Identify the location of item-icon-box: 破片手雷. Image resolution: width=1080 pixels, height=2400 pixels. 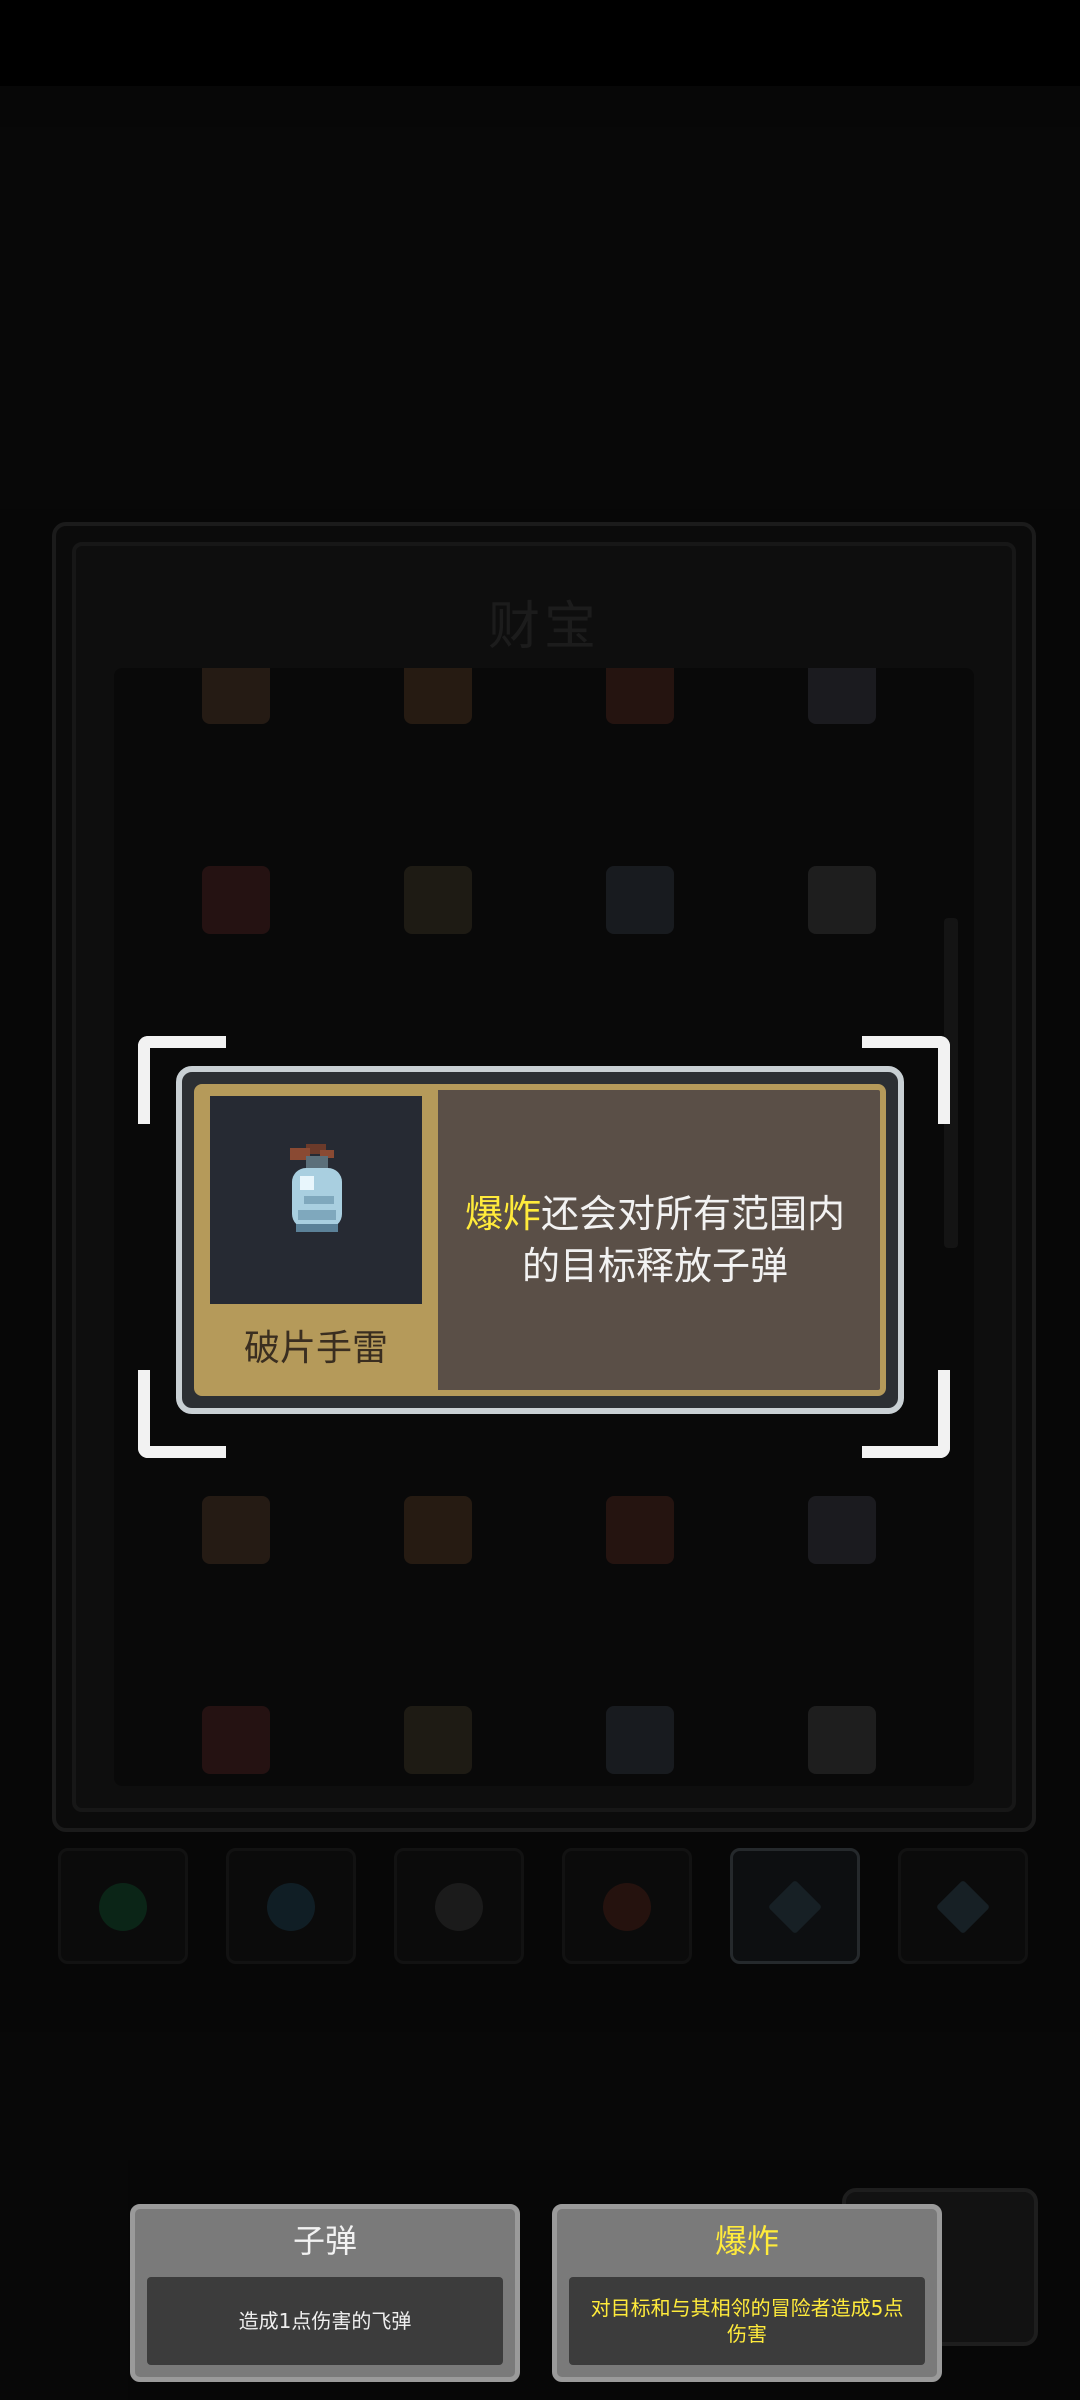
(319, 1240).